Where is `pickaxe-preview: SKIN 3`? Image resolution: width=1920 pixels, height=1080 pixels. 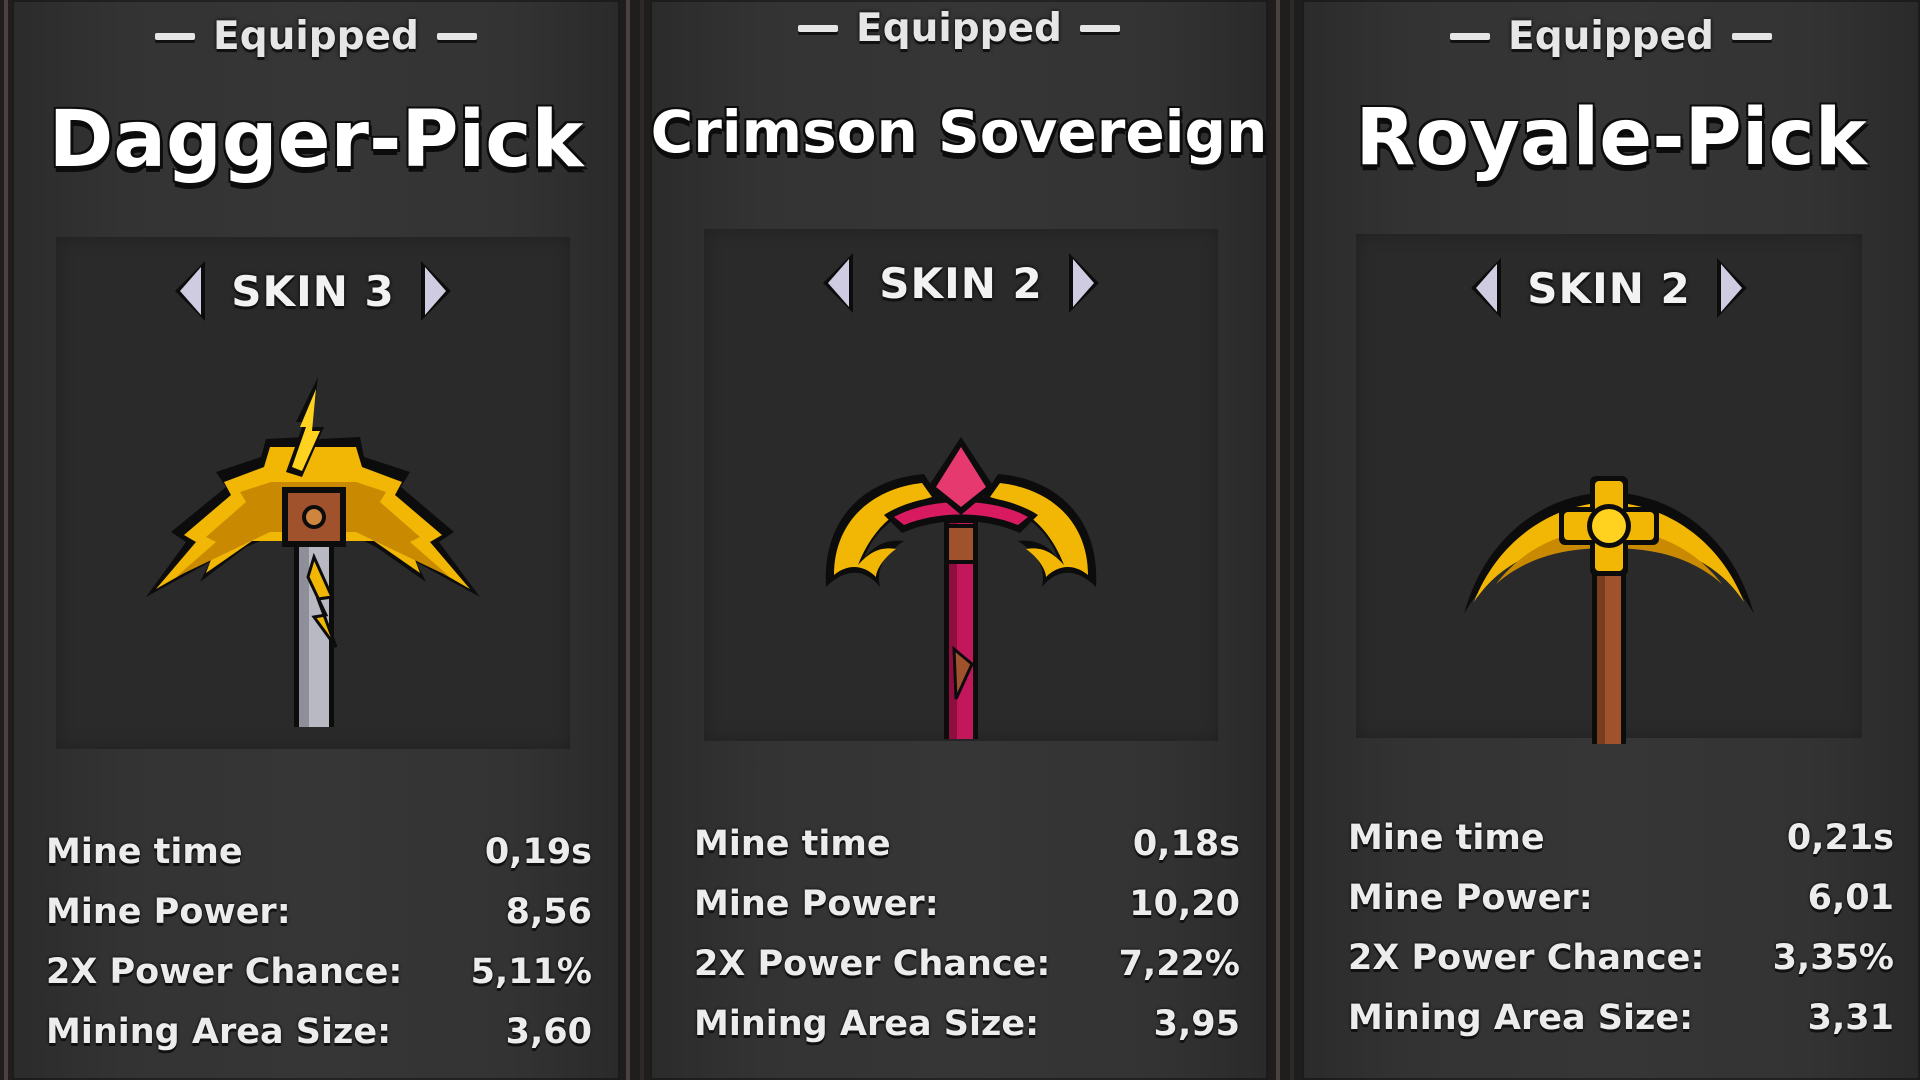
pickaxe-preview: SKIN 3 is located at coordinates (313, 493).